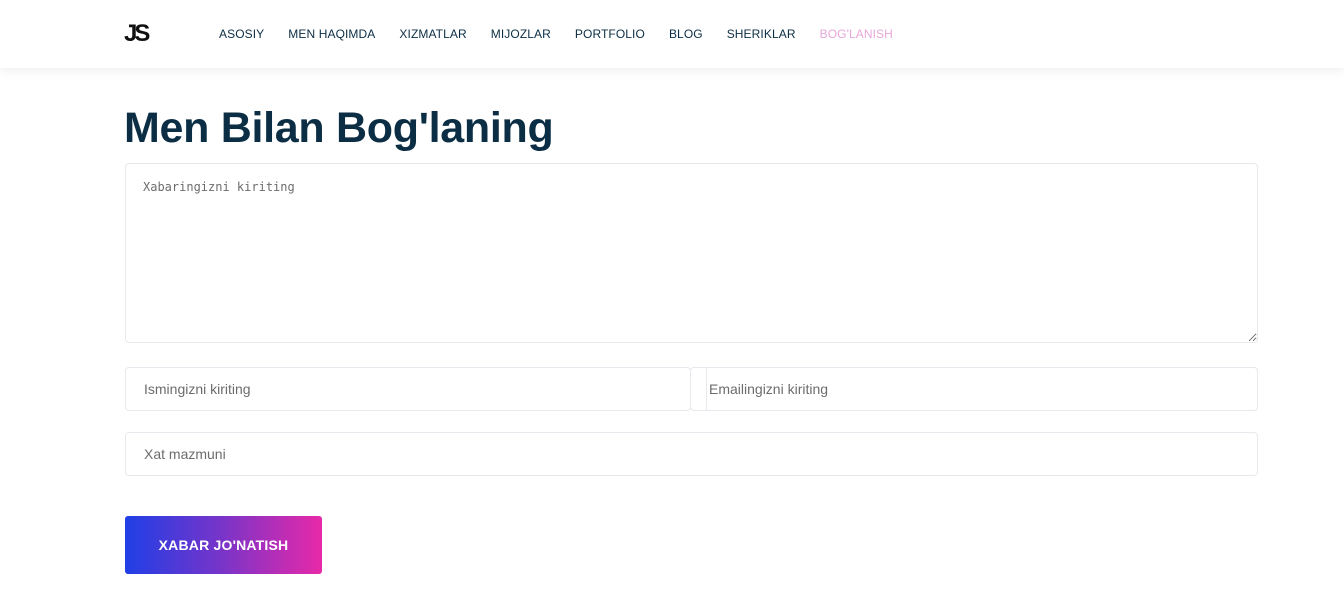  I want to click on name-input, so click(408, 389).